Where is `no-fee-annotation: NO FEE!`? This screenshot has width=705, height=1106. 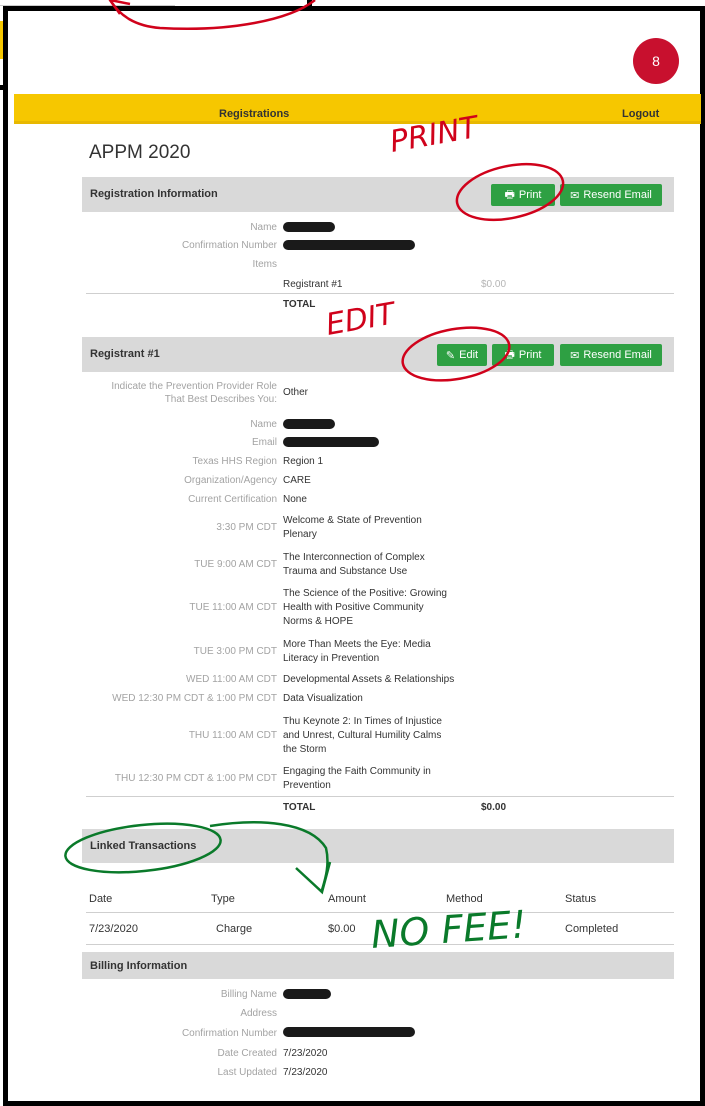 no-fee-annotation: NO FEE! is located at coordinates (449, 929).